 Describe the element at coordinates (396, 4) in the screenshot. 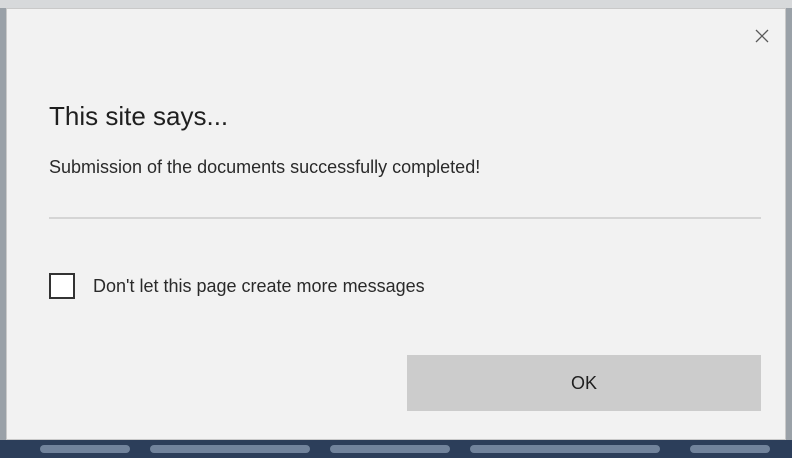

I see `background-page-top` at that location.